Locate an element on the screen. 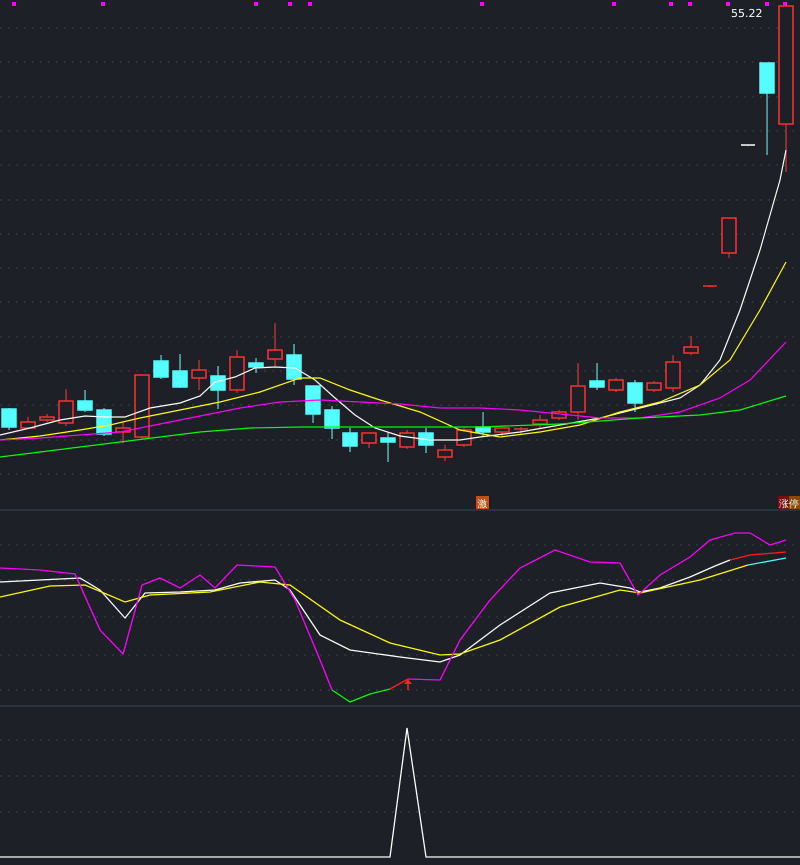 The height and width of the screenshot is (865, 800). up-arrow-icon is located at coordinates (408, 684).